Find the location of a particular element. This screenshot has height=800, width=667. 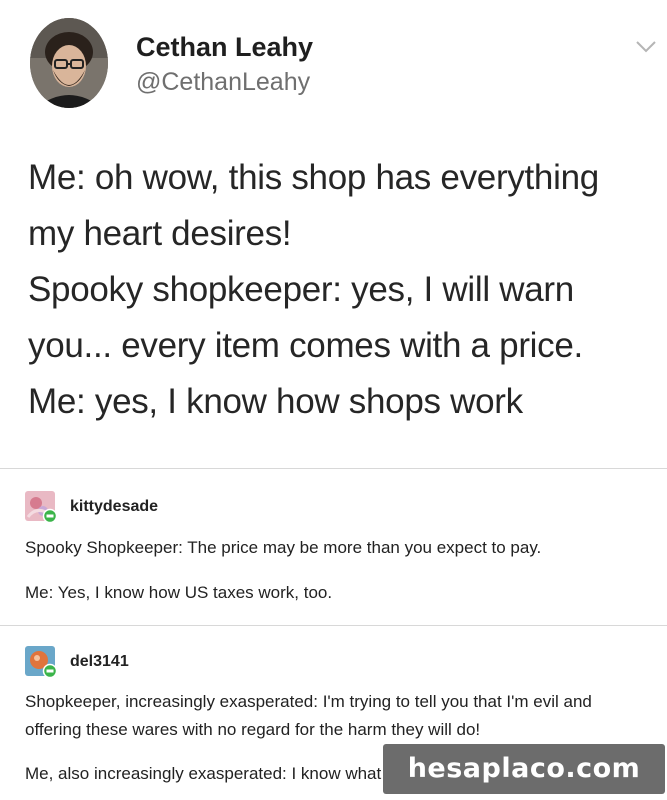

watermark: hesaplaco.com is located at coordinates (524, 769).